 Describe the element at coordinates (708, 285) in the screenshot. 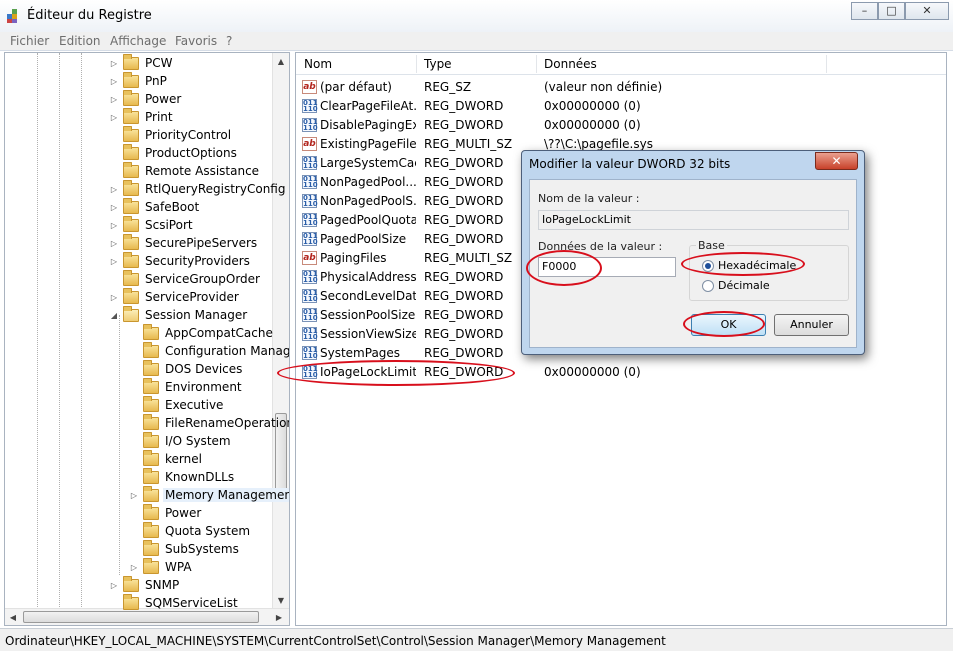

I see `radio-unselected-icon` at that location.